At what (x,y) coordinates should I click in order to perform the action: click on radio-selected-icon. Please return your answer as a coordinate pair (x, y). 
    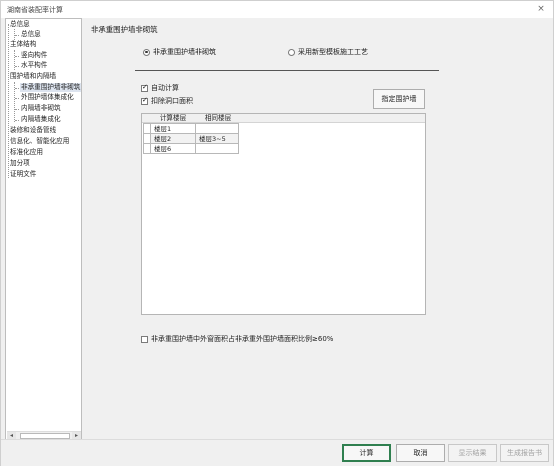
    Looking at the image, I should click on (146, 52).